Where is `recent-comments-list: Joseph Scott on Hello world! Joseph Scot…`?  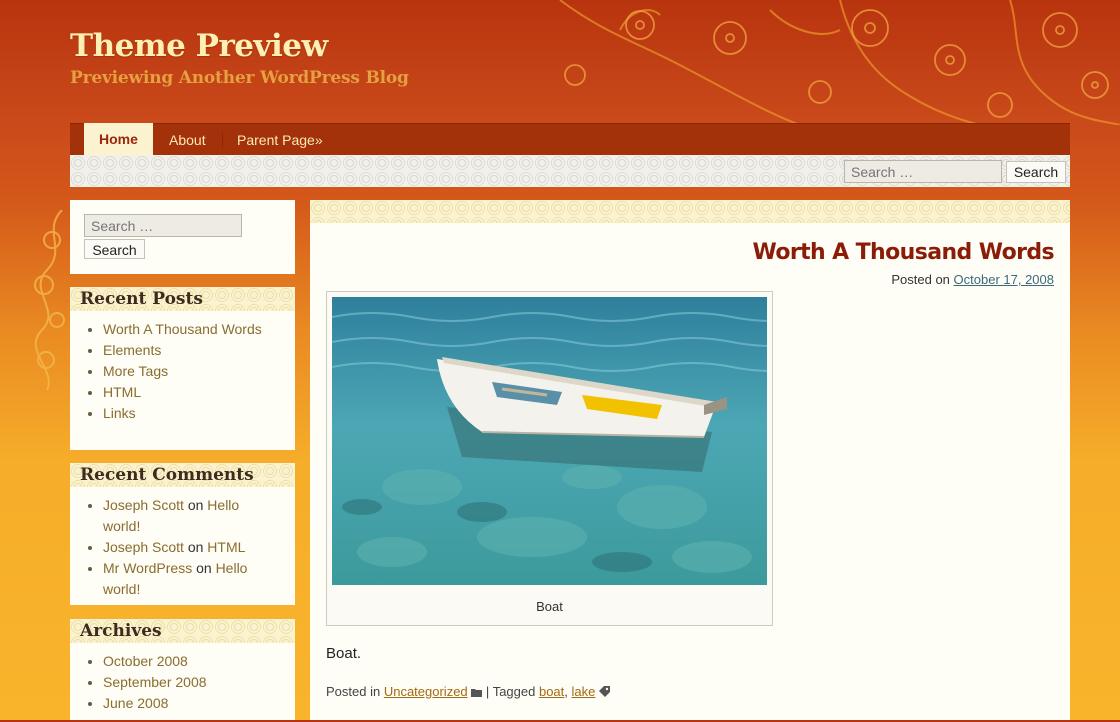
recent-comments-list: Joseph Scott on Hello world! Joseph Scot… is located at coordinates (182, 547).